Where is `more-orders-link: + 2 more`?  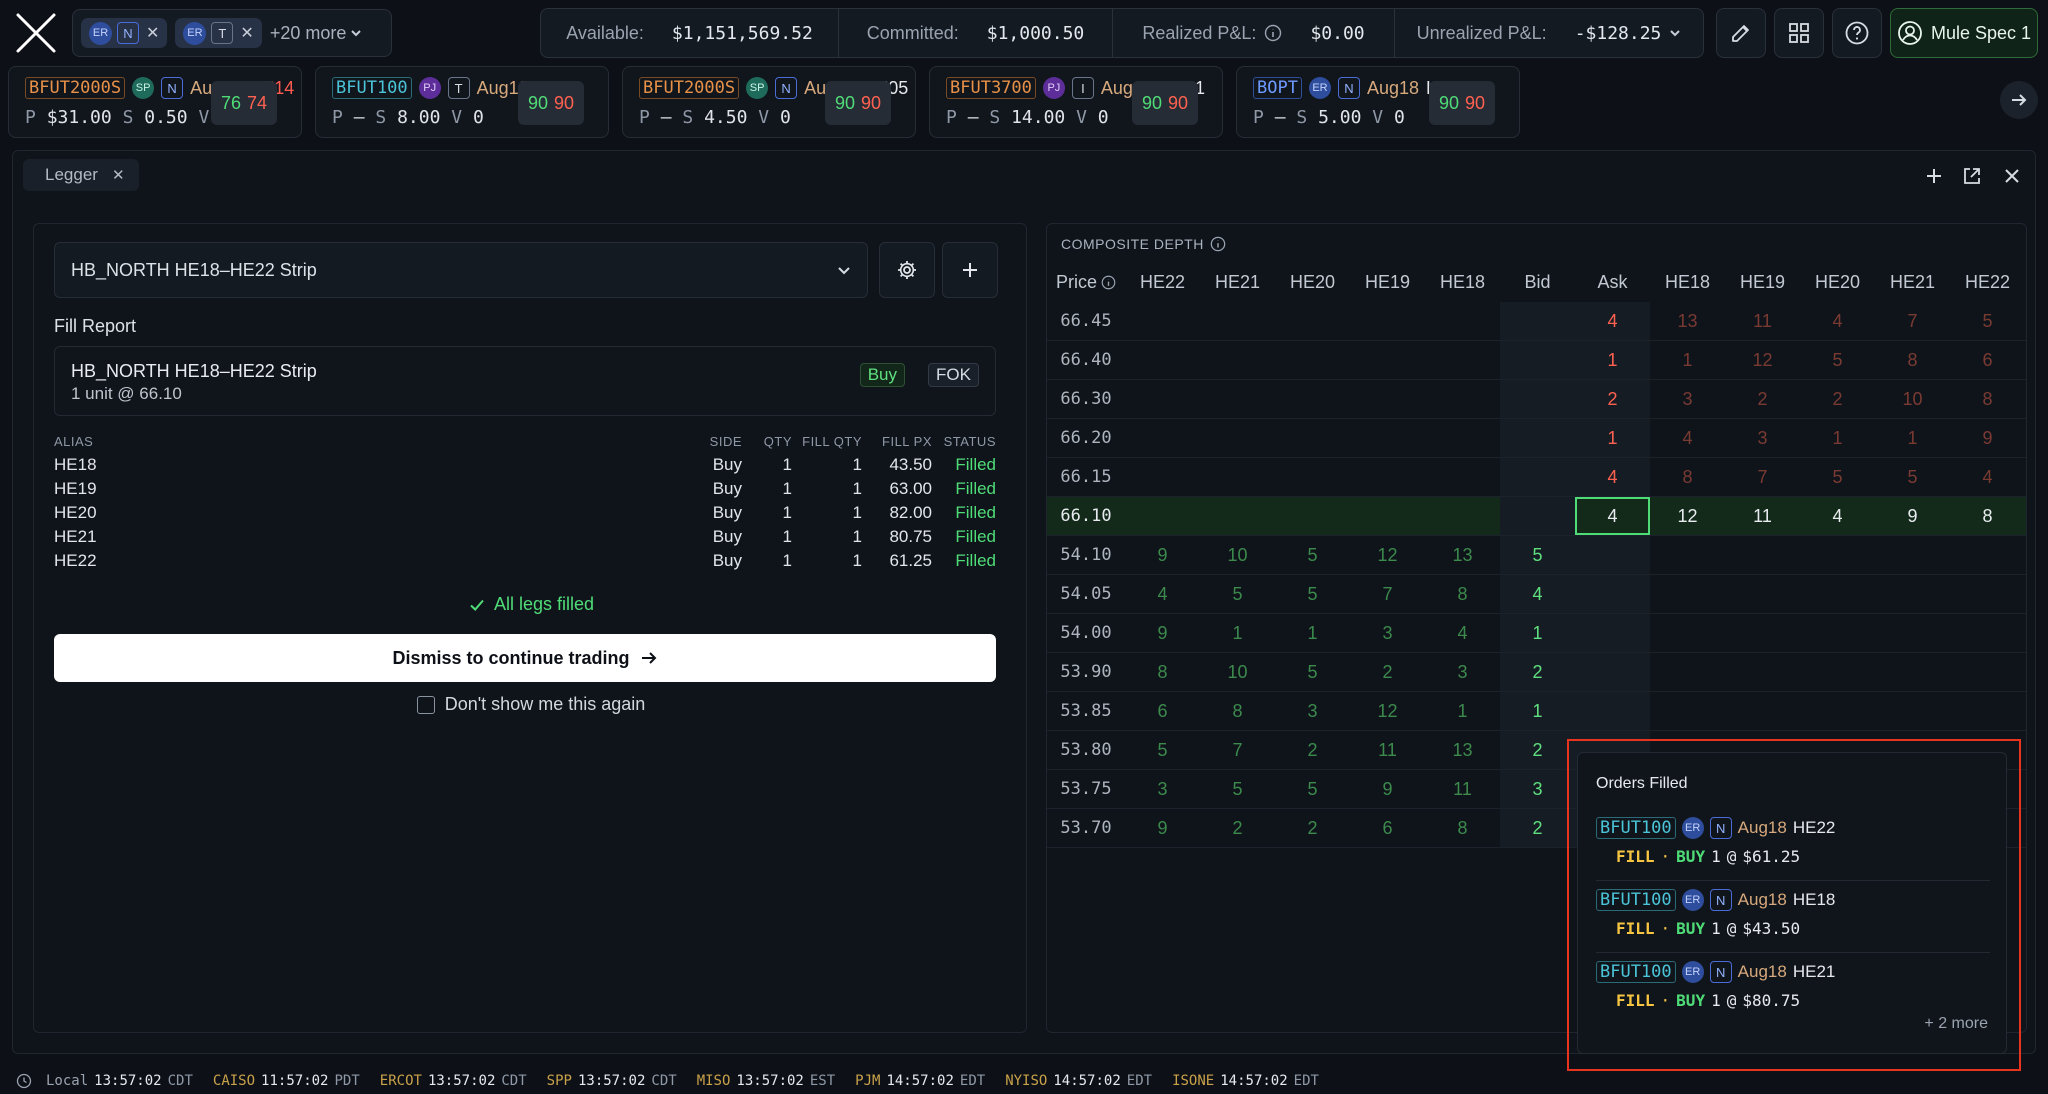
more-orders-link: + 2 more is located at coordinates (1956, 1024).